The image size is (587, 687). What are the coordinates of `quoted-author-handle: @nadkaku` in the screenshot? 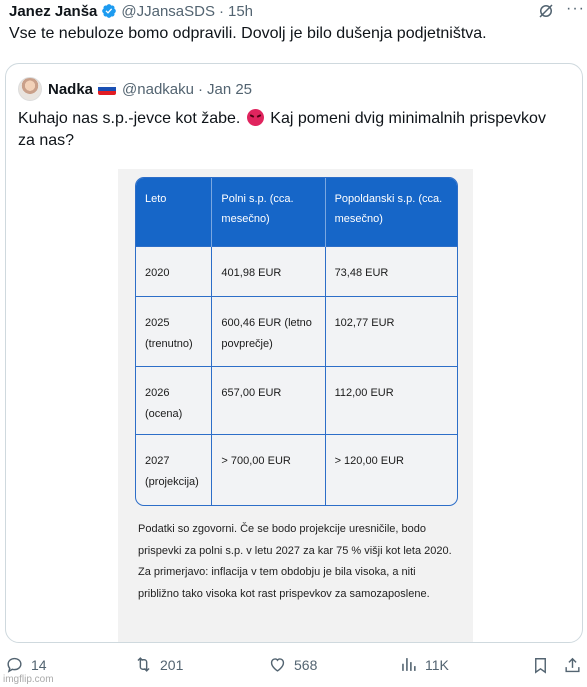 It's located at (158, 89).